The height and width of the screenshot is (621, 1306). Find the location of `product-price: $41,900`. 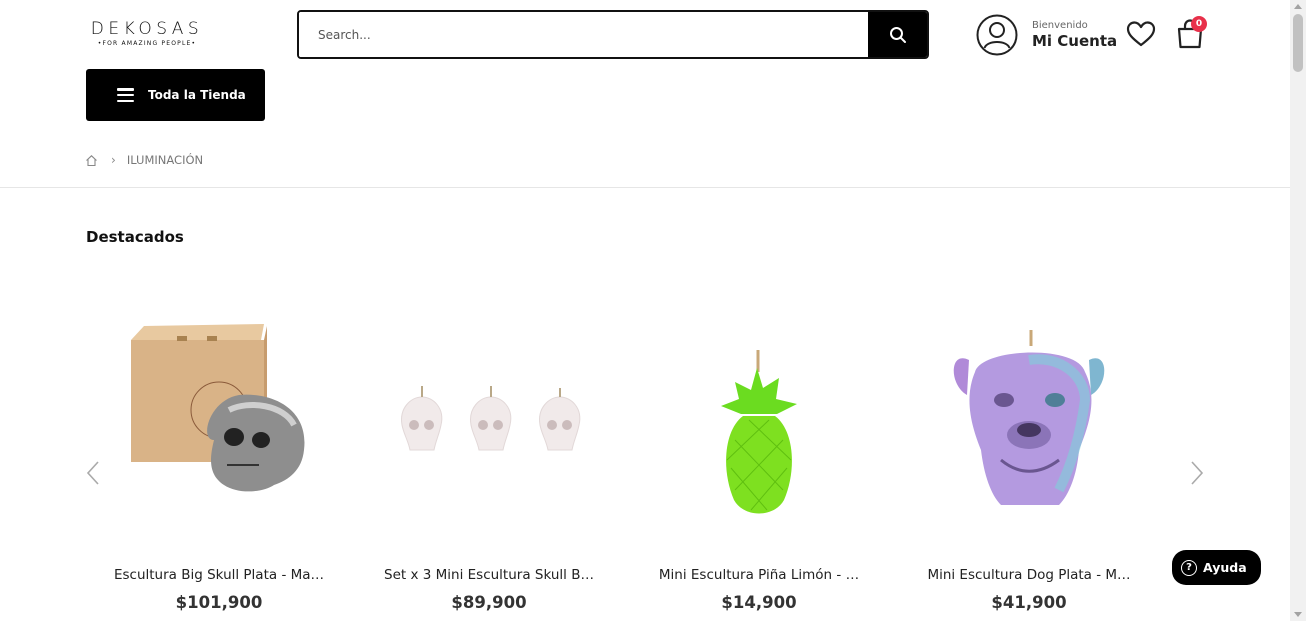

product-price: $41,900 is located at coordinates (1029, 602).